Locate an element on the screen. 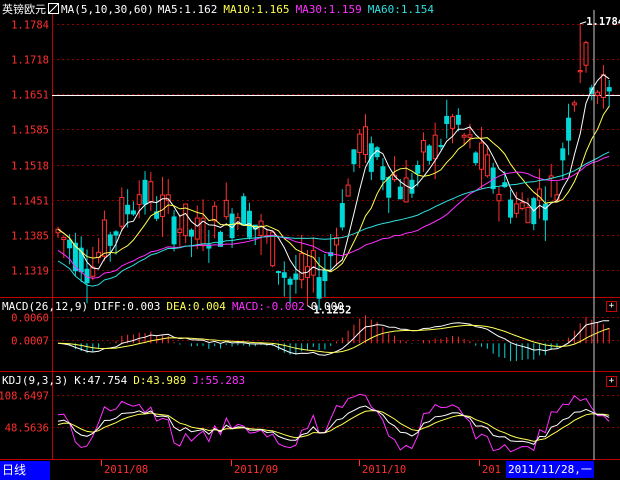 Image resolution: width=620 pixels, height=480 pixels. kdj-k: K:47.754 is located at coordinates (101, 380).